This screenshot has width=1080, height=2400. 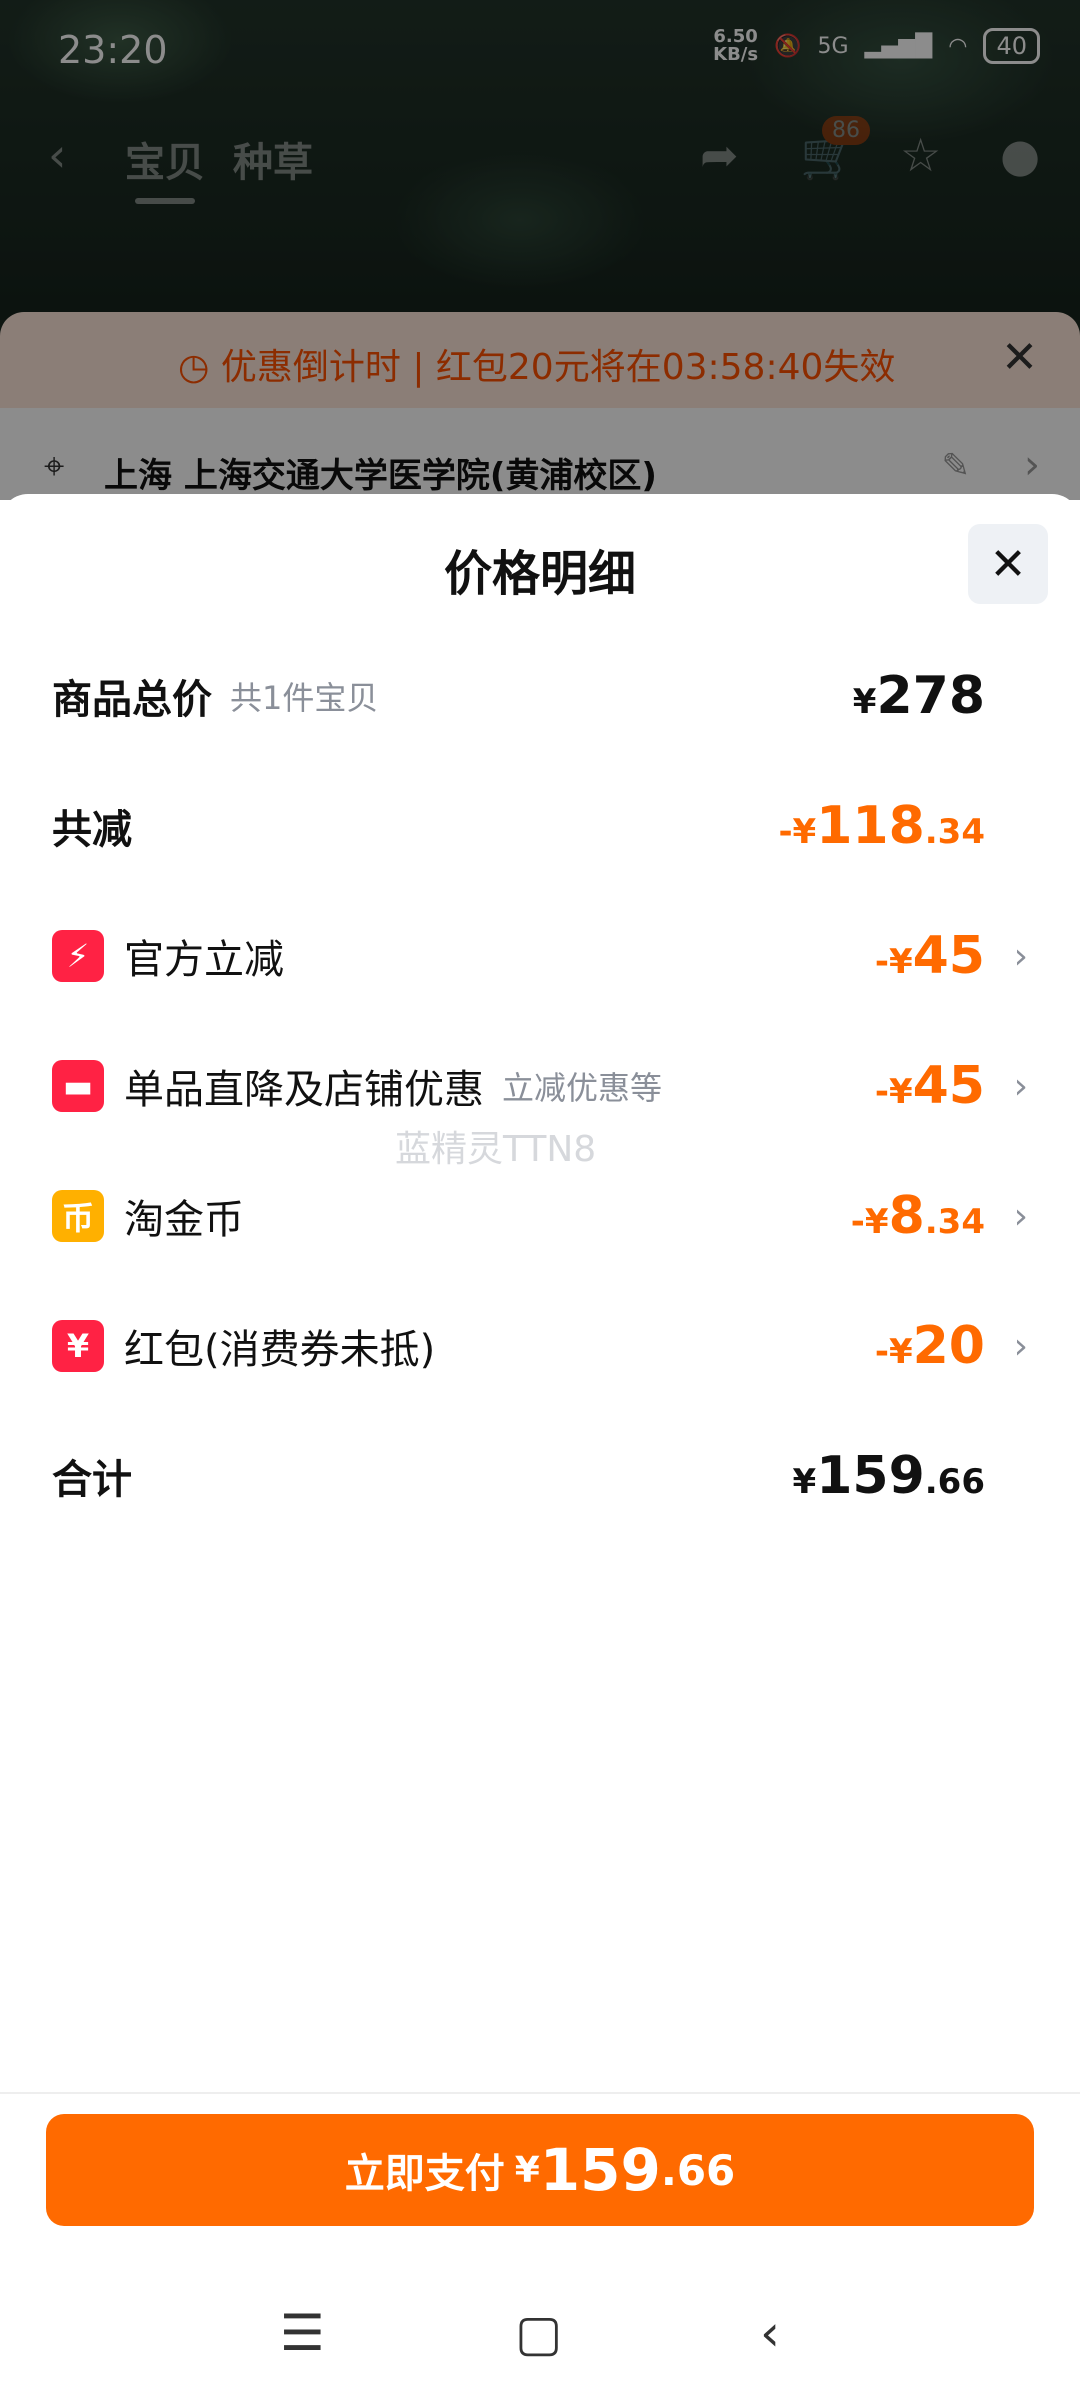 What do you see at coordinates (304, 698) in the screenshot?
I see `row-sub: 共1件宝贝` at bounding box center [304, 698].